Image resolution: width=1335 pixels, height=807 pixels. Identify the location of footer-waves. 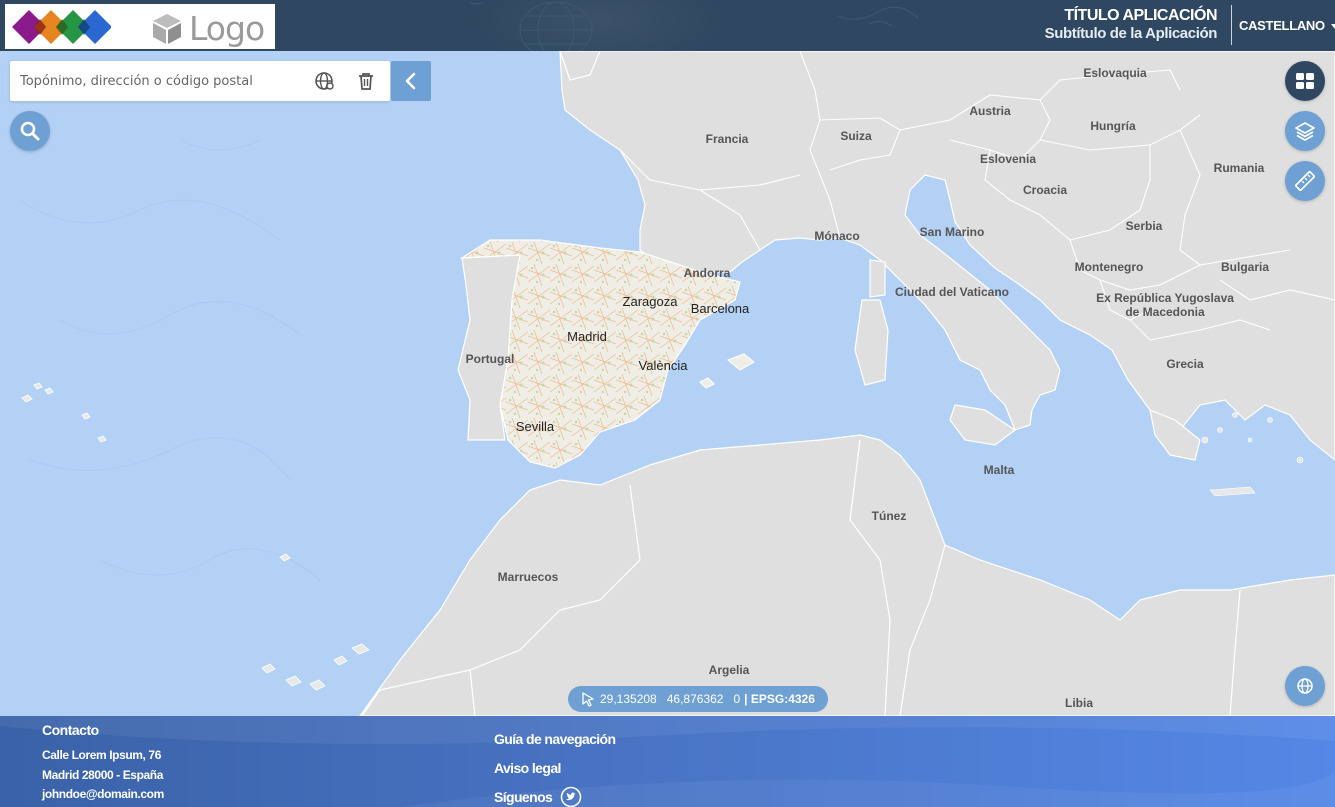
(667, 761).